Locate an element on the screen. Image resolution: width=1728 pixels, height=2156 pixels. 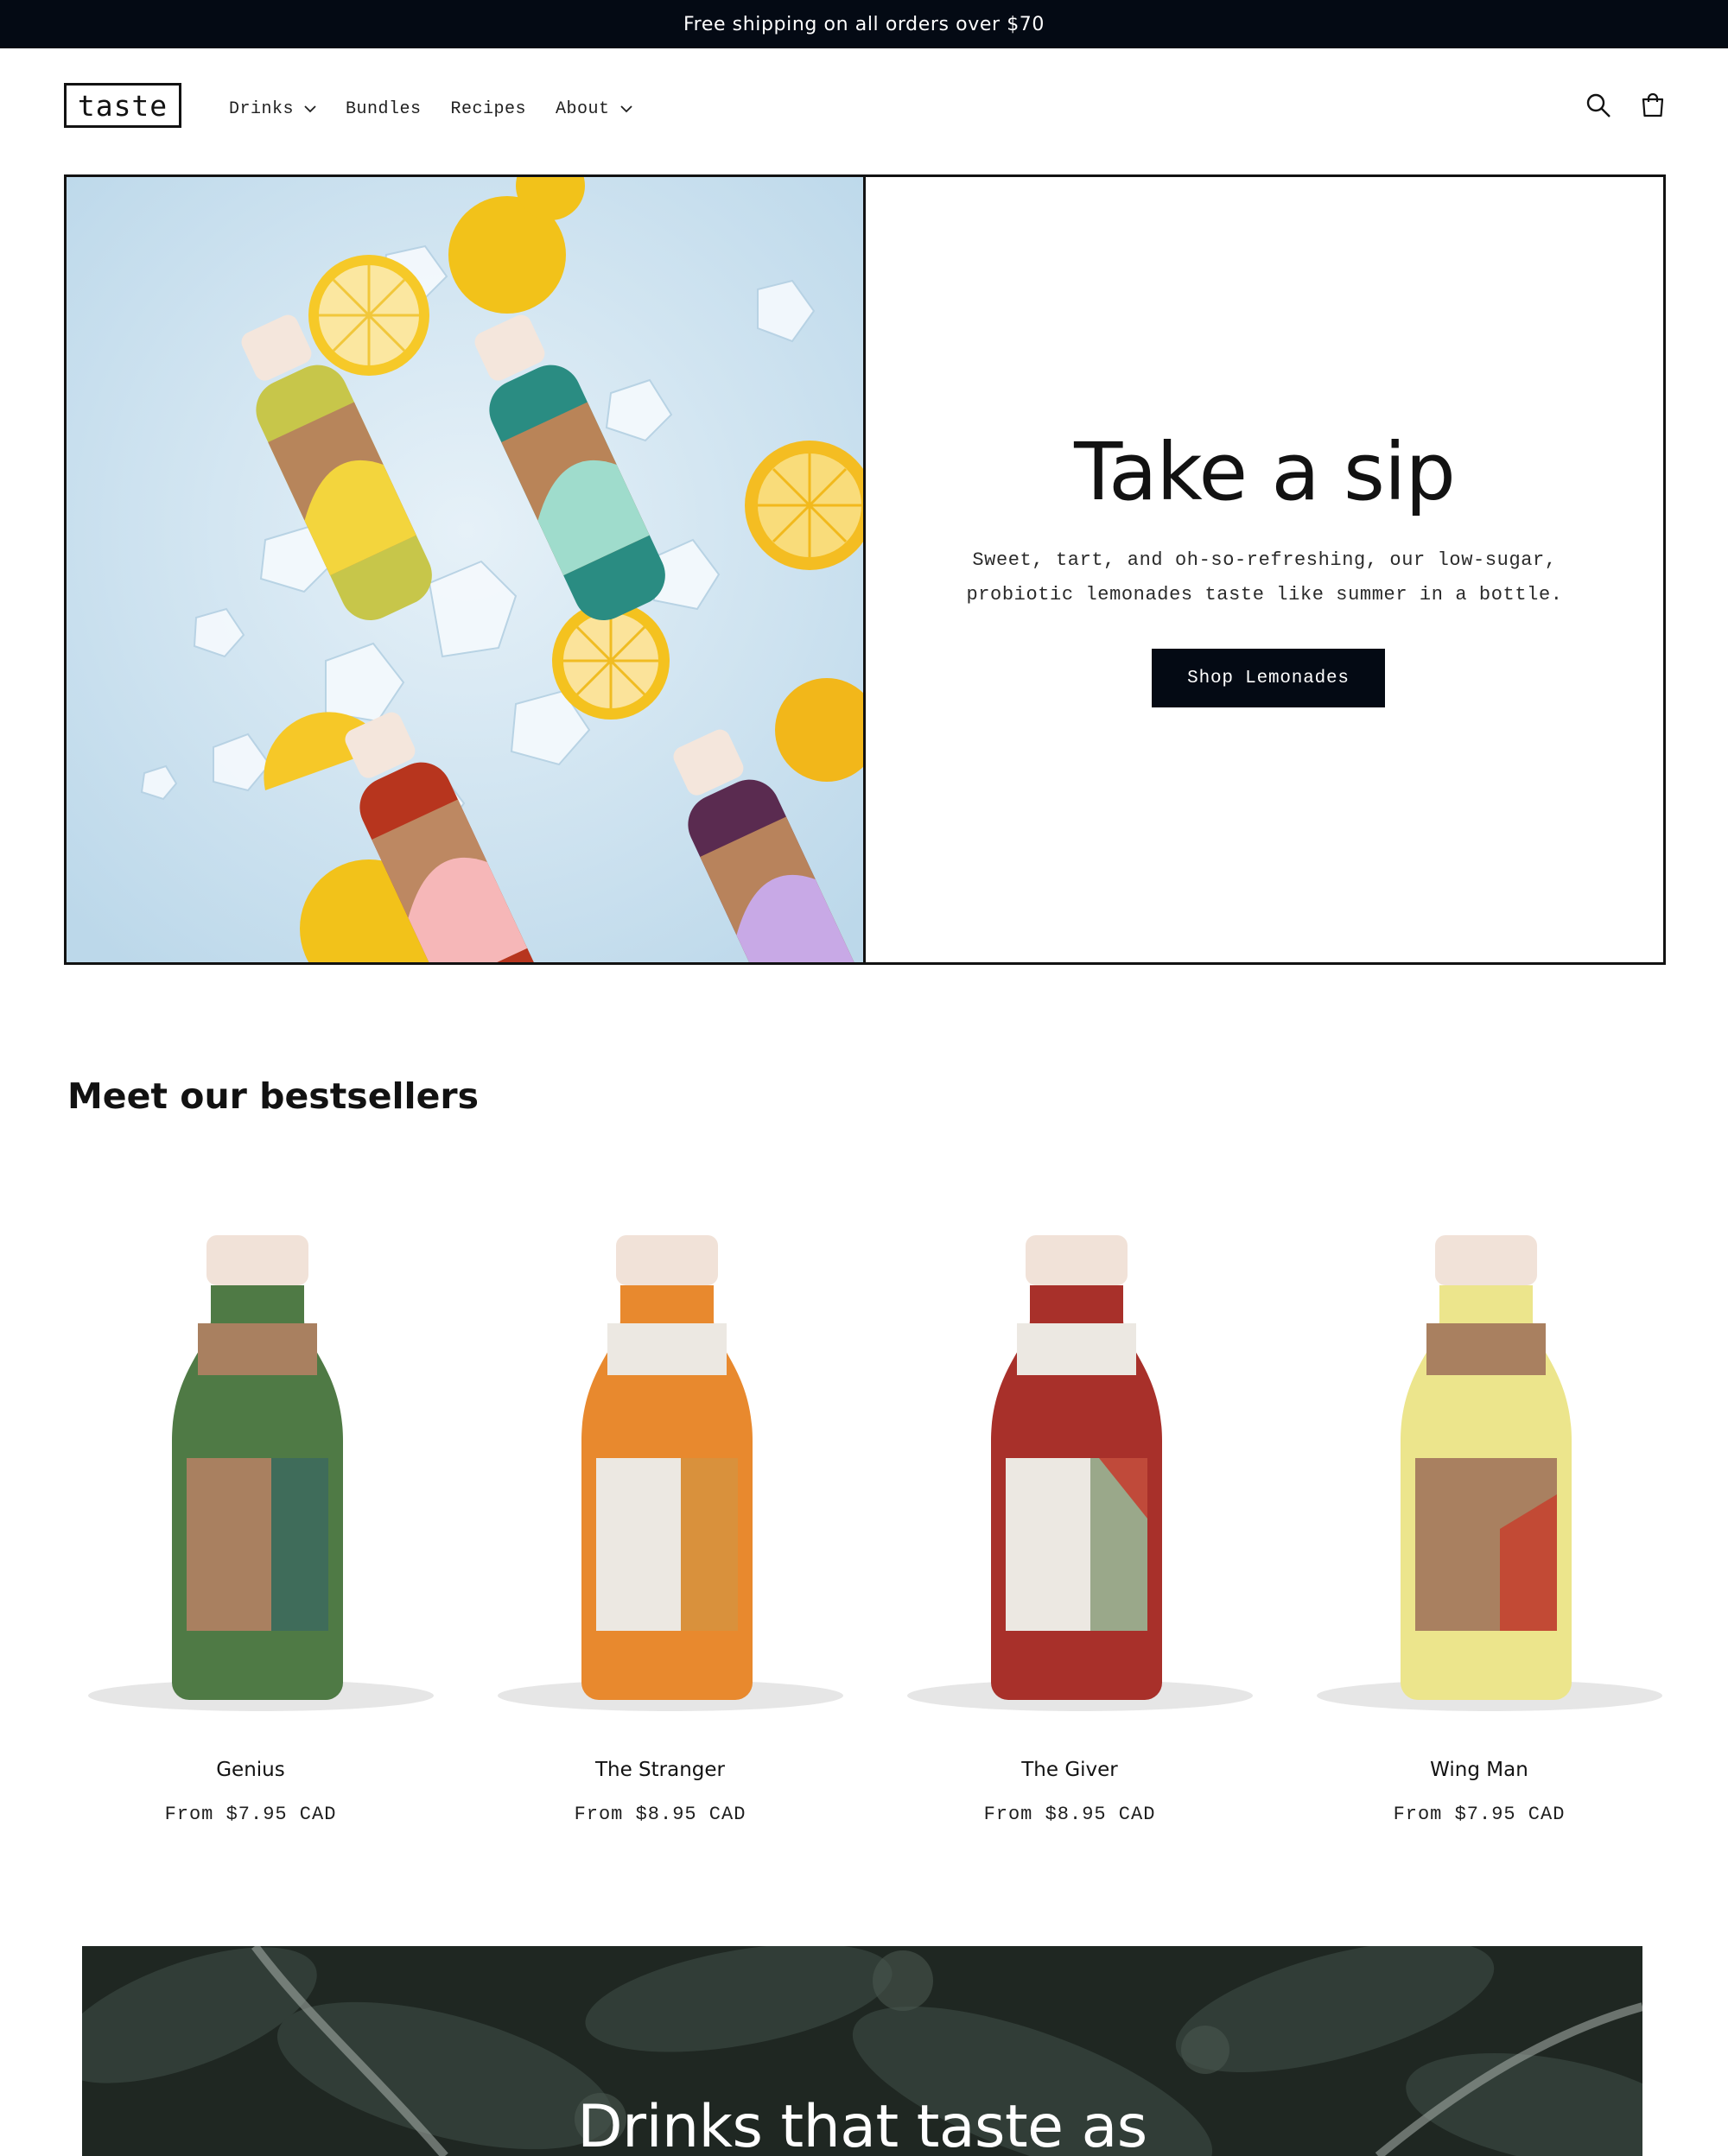
cart-icon is located at coordinates (1653, 104).